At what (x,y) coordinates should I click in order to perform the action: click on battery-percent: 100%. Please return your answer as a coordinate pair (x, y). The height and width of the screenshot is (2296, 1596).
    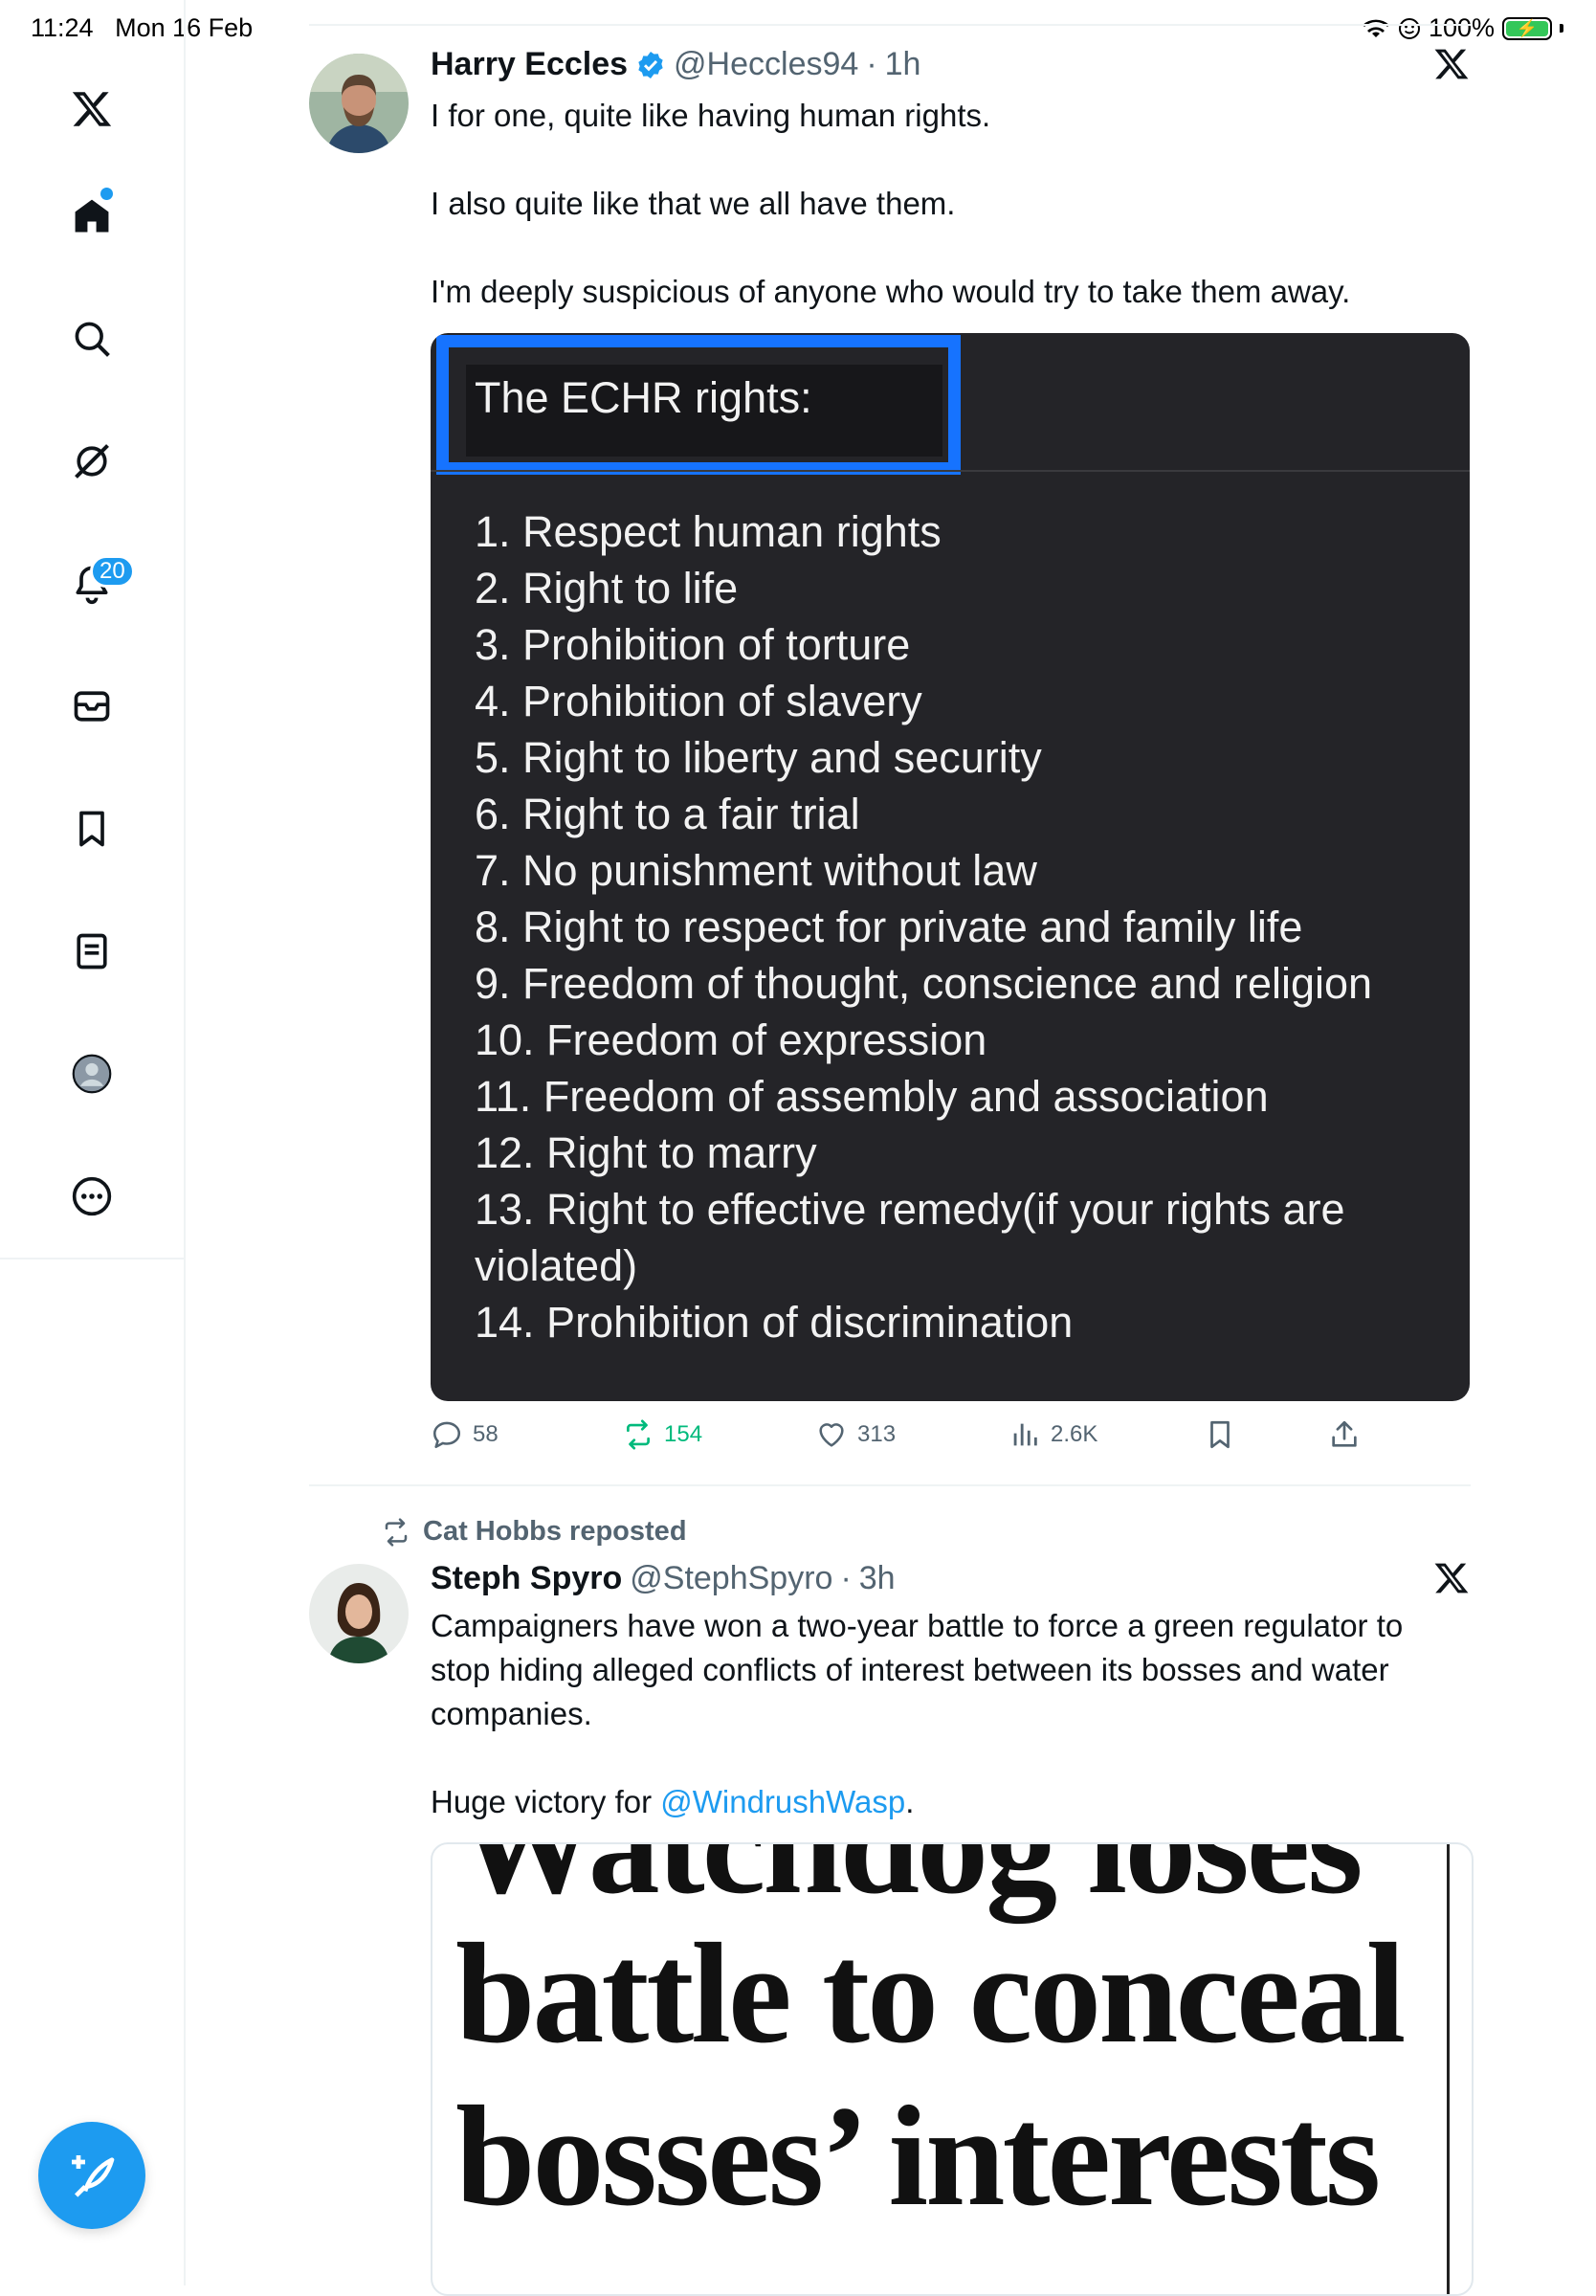
    Looking at the image, I should click on (1462, 27).